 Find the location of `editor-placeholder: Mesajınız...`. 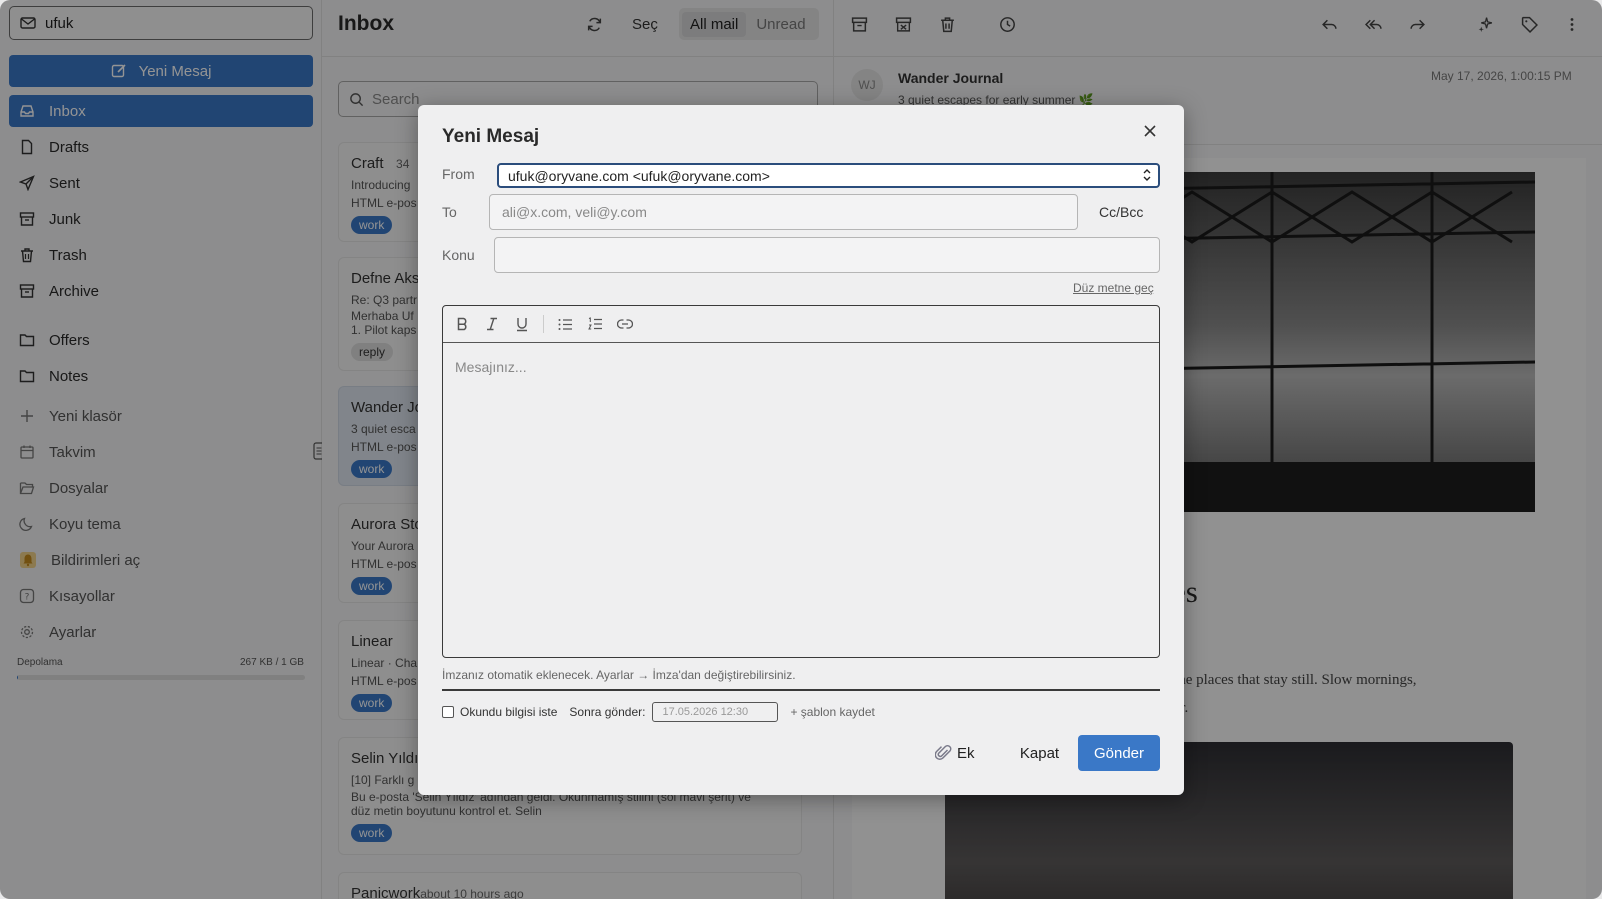

editor-placeholder: Mesajınız... is located at coordinates (491, 367).